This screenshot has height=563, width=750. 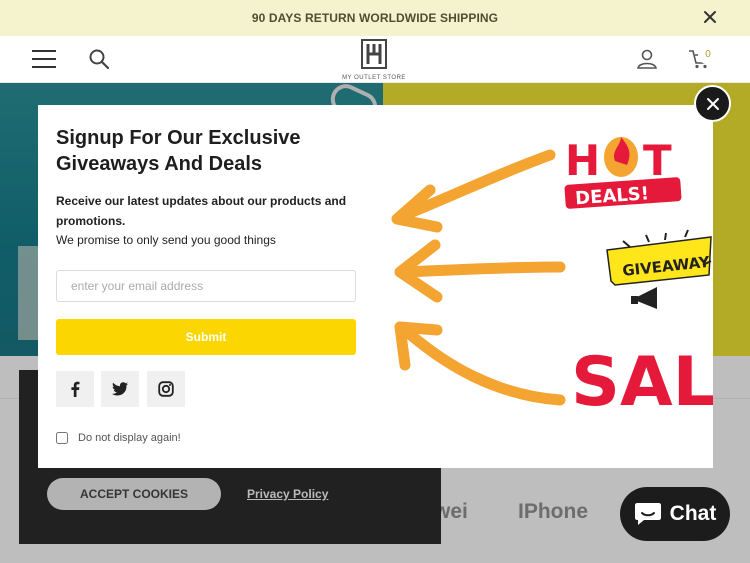 I want to click on instagram-button, so click(x=166, y=389).